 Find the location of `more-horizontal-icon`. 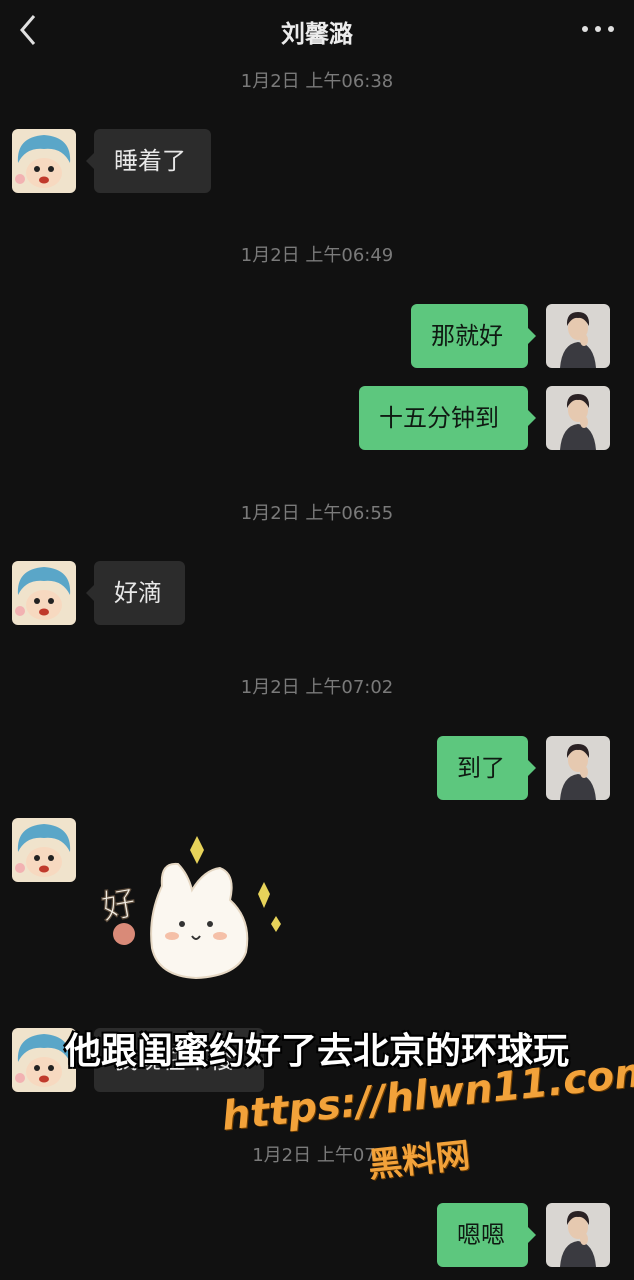

more-horizontal-icon is located at coordinates (598, 29).